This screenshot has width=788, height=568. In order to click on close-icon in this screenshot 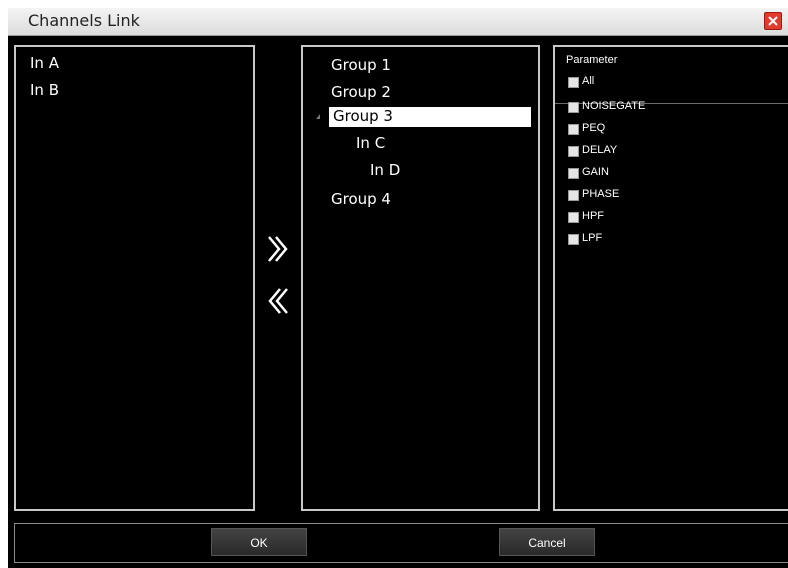, I will do `click(773, 21)`.